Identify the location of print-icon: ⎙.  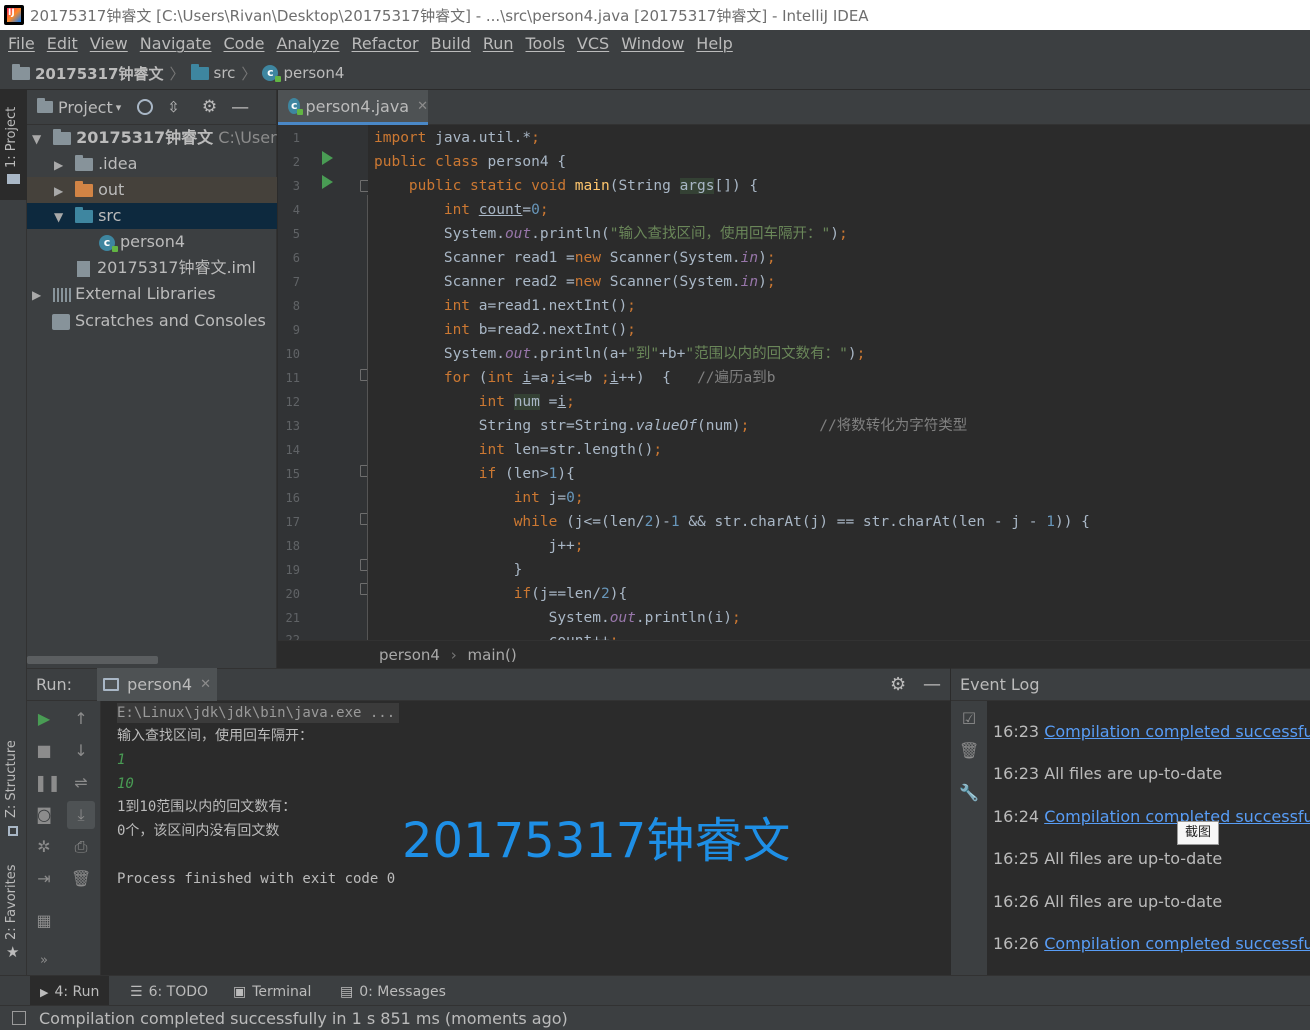
(81, 847).